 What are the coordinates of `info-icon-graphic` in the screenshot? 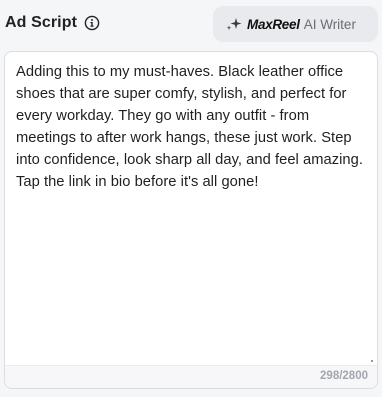 It's located at (92, 23).